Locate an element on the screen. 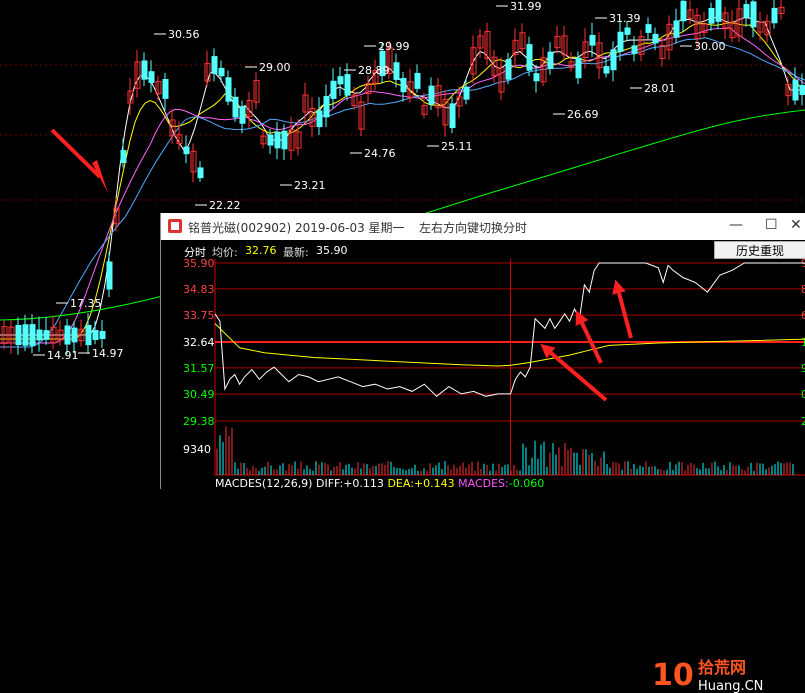  right-tick-fragment: 8 is located at coordinates (803, 289).